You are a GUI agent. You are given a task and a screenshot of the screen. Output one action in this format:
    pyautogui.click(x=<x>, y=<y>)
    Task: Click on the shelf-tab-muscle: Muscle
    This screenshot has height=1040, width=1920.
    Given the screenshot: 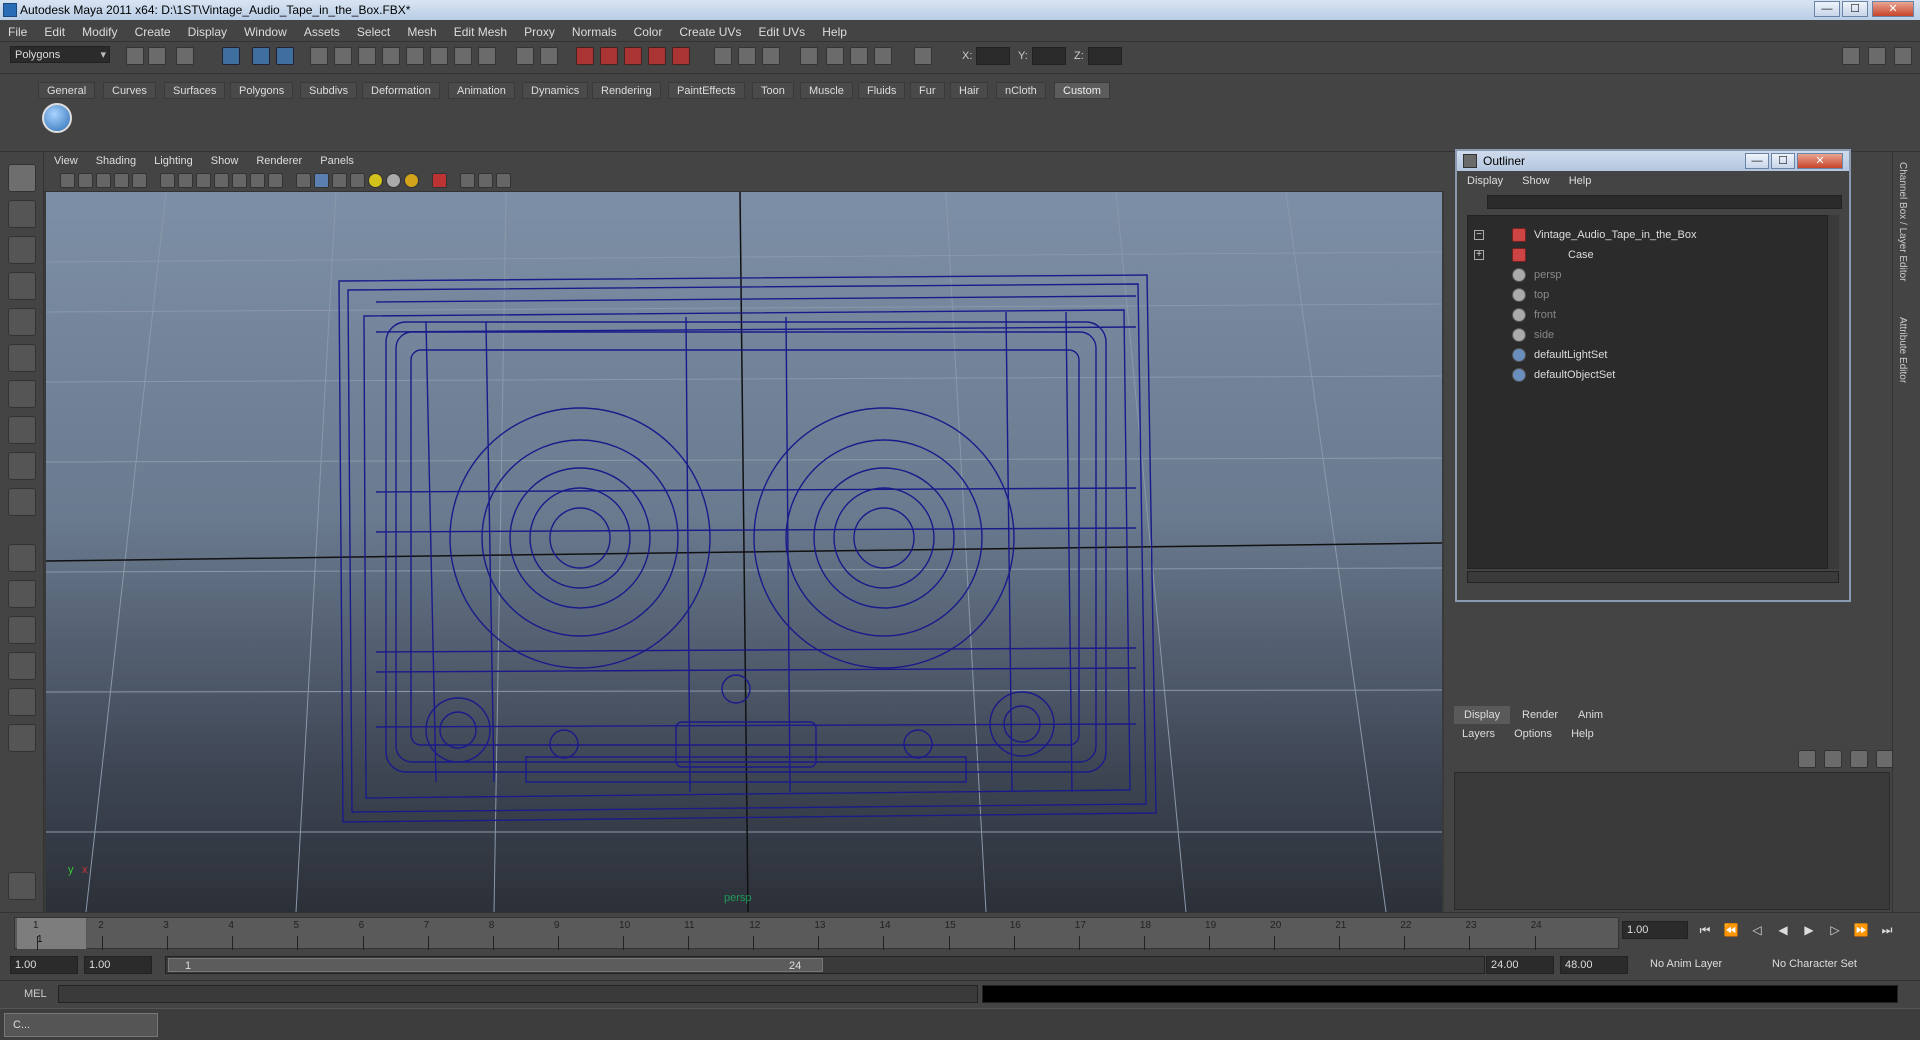 What is the action you would take?
    pyautogui.click(x=826, y=90)
    